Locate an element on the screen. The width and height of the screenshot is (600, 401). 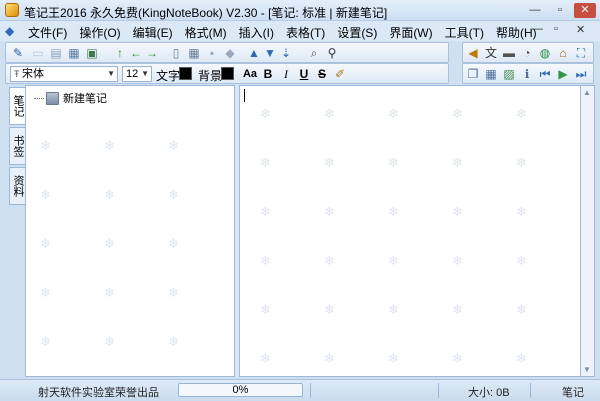
menu-interface: 界面(W) is located at coordinates (410, 32).